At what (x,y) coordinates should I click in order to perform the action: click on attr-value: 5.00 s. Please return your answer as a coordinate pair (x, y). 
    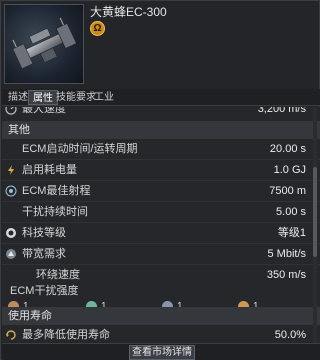
    Looking at the image, I should click on (291, 212).